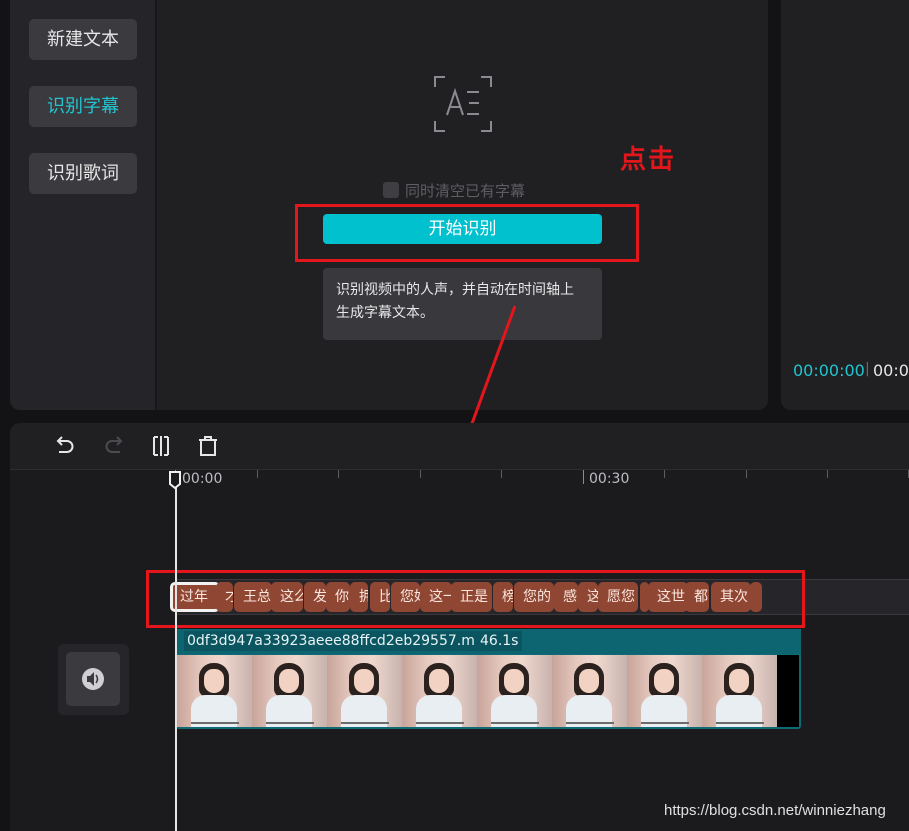  What do you see at coordinates (156, 205) in the screenshot?
I see `panel-divider` at bounding box center [156, 205].